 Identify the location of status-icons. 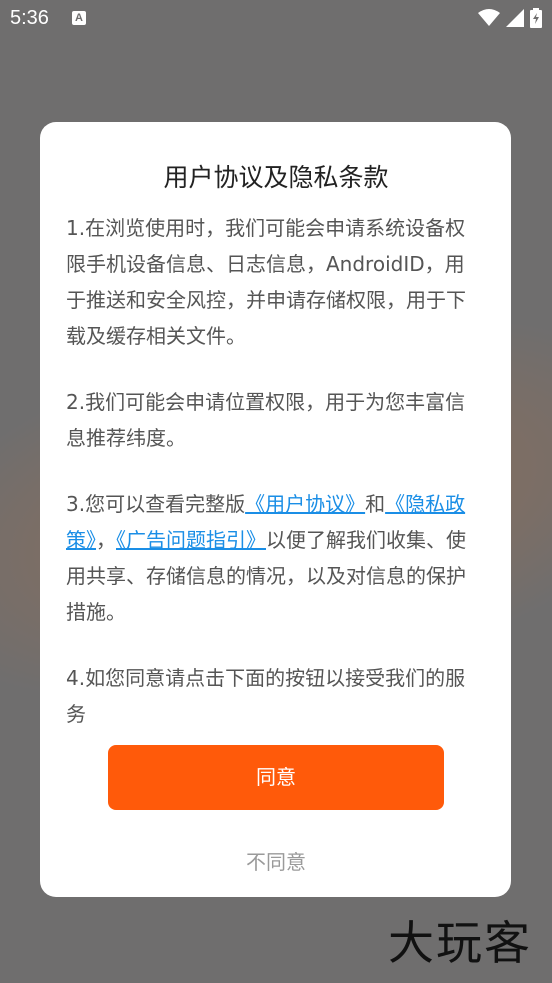
(510, 18).